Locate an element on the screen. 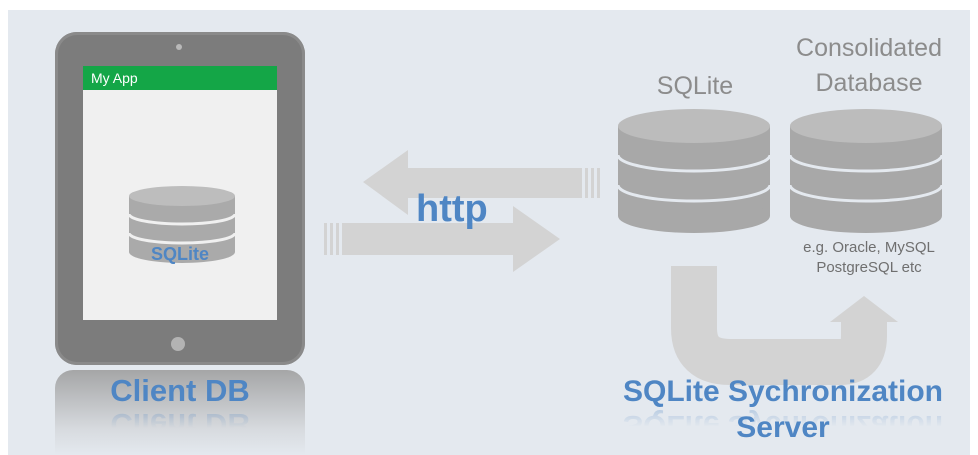 This screenshot has width=978, height=455. http-label: http is located at coordinates (452, 209).